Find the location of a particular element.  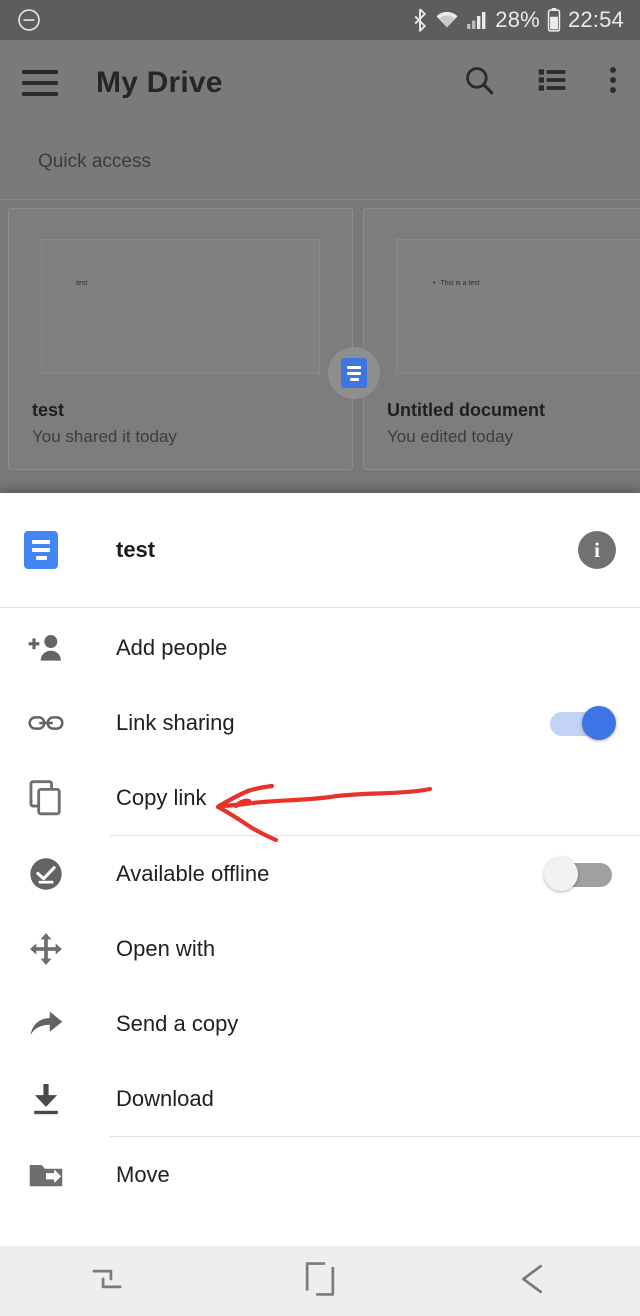

link-sharing-toggle is located at coordinates (580, 722).